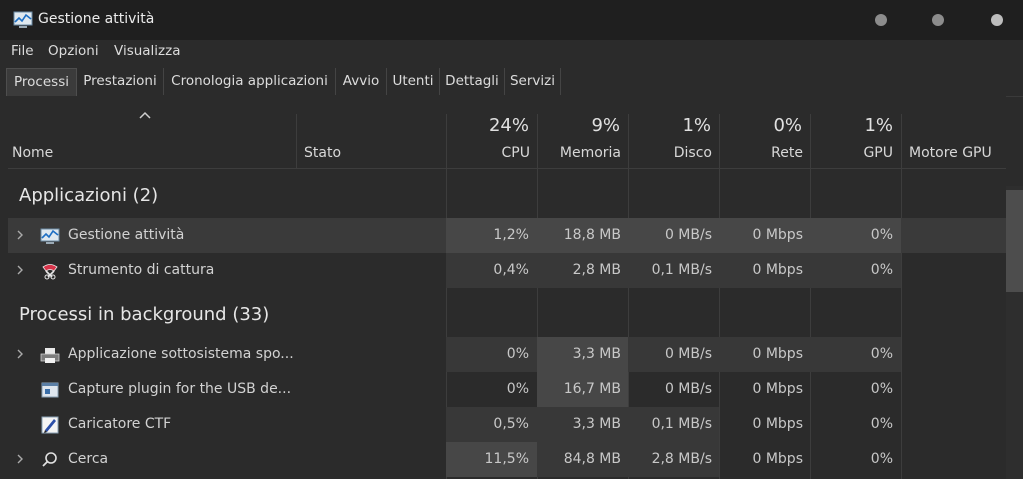  I want to click on tab-servizi: Servizi, so click(533, 81).